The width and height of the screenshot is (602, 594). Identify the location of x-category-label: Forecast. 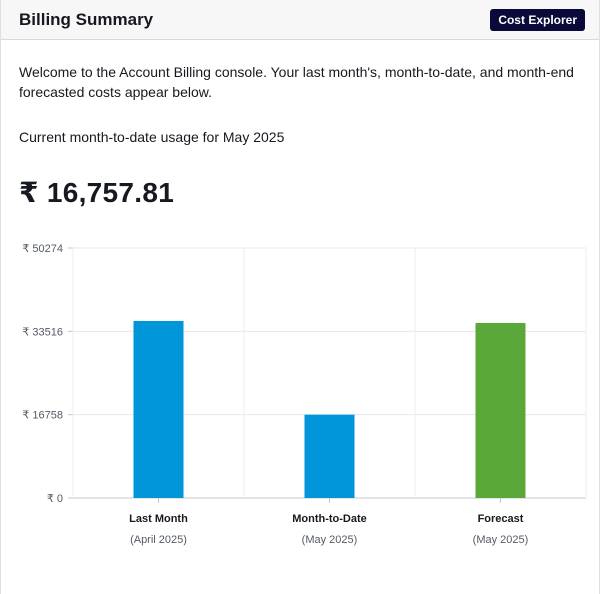
(501, 519).